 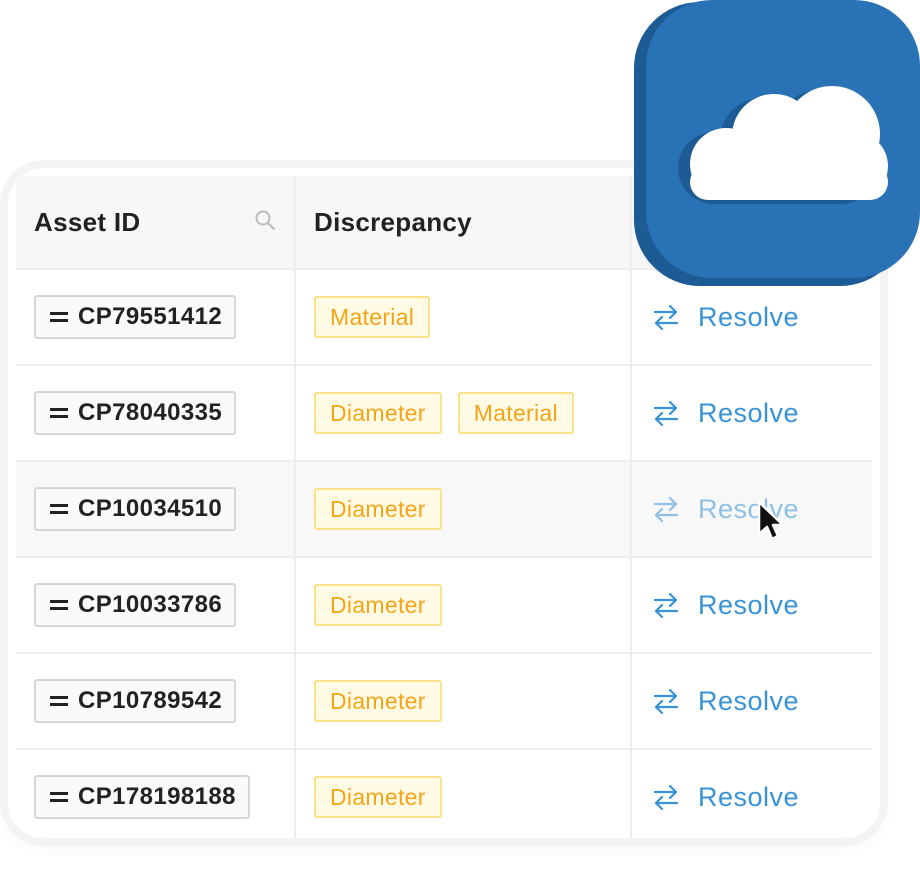 What do you see at coordinates (150, 508) in the screenshot?
I see `asset-id-text: CP10034510` at bounding box center [150, 508].